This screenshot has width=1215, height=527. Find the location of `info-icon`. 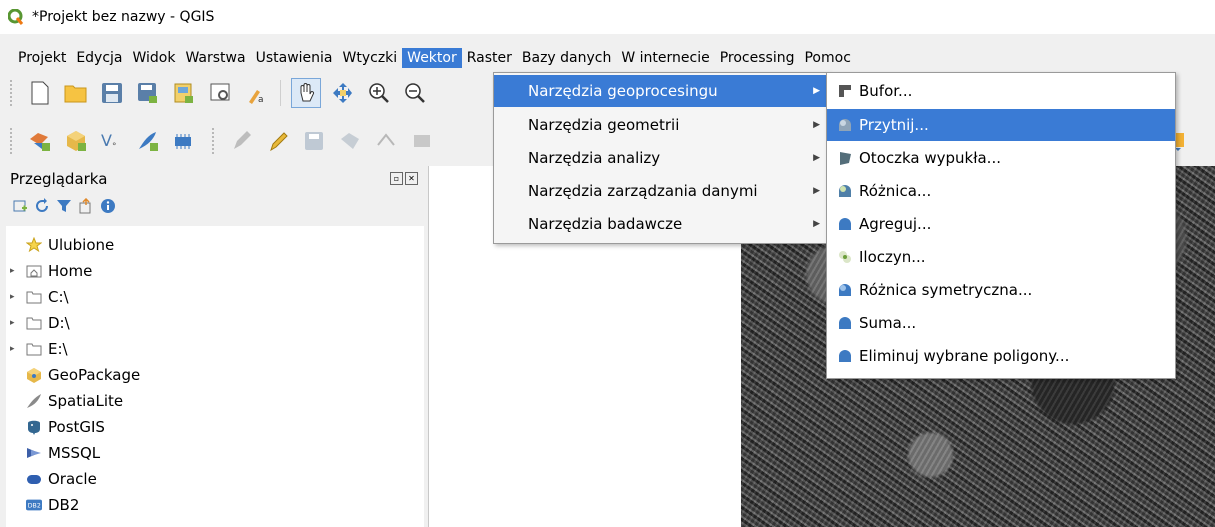

info-icon is located at coordinates (108, 206).